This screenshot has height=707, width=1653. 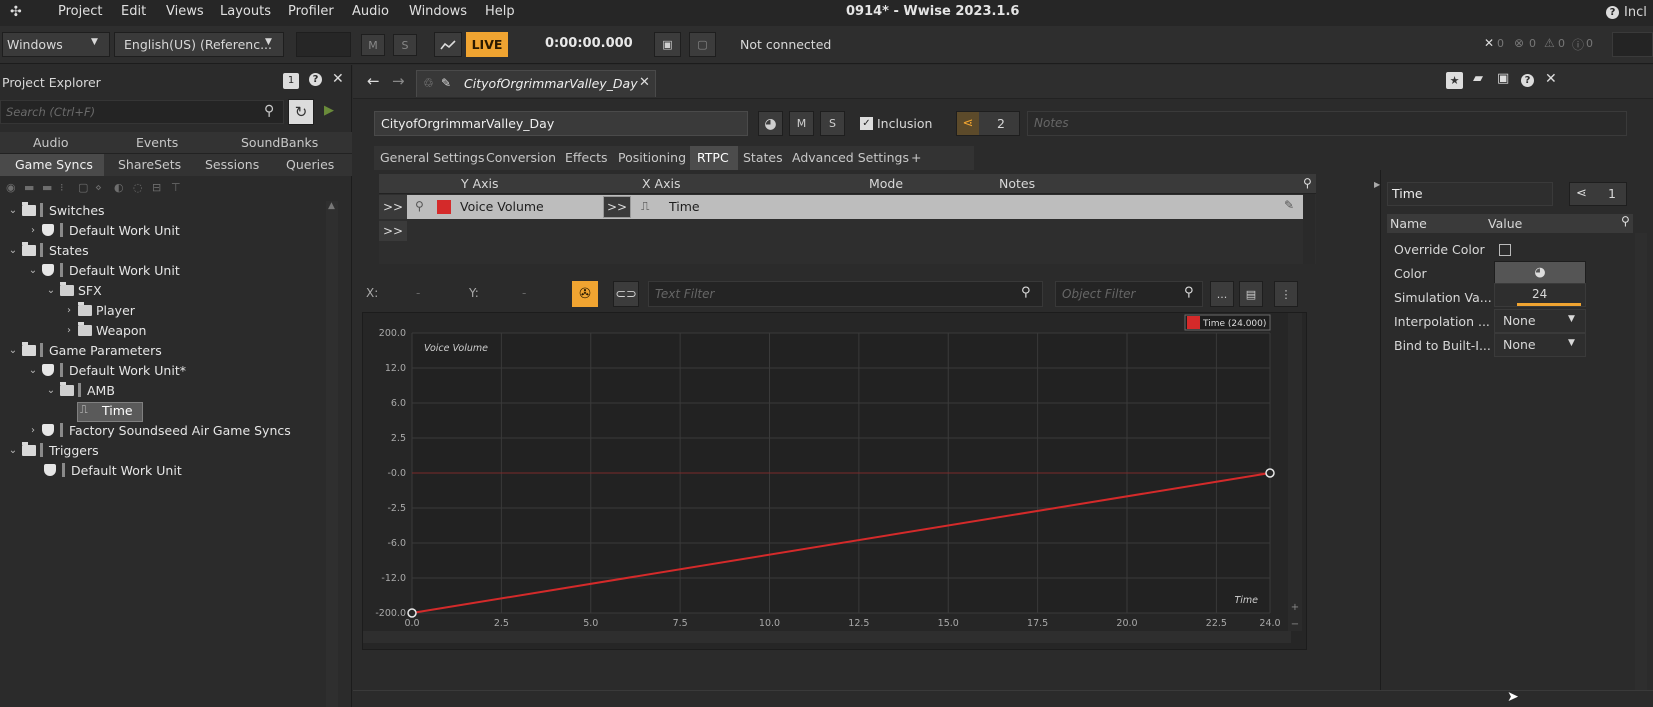 What do you see at coordinates (393, 231) in the screenshot?
I see `expand-button-row2: >>` at bounding box center [393, 231].